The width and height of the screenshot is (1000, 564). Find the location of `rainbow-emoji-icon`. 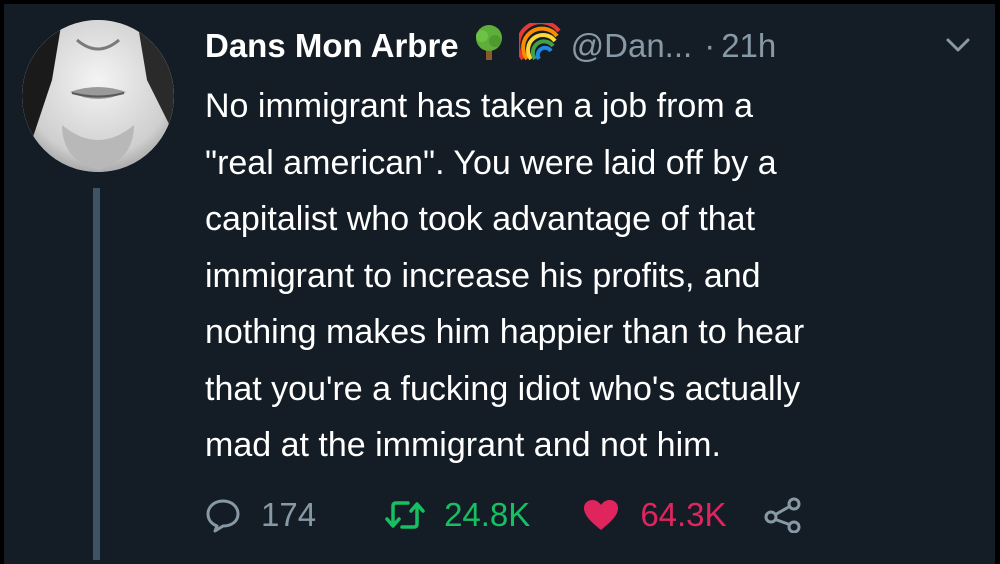

rainbow-emoji-icon is located at coordinates (538, 44).